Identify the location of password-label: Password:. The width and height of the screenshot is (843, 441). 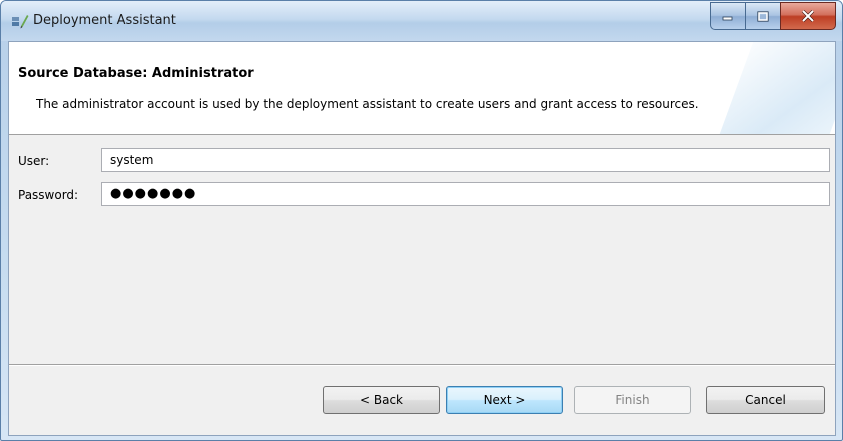
(48, 195).